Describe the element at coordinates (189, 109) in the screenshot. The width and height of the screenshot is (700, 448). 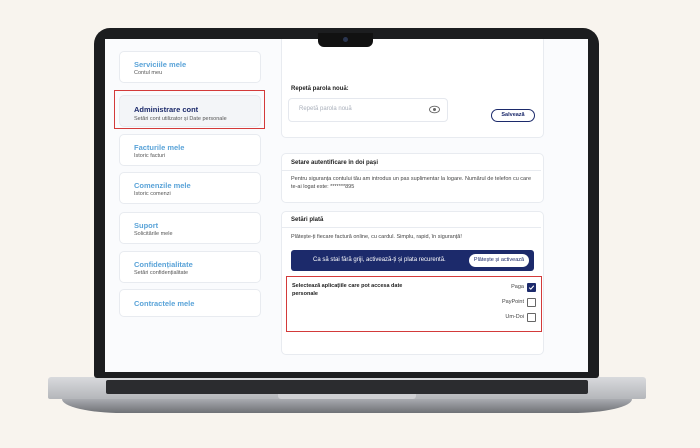
I see `highlight-box-sidebar` at that location.